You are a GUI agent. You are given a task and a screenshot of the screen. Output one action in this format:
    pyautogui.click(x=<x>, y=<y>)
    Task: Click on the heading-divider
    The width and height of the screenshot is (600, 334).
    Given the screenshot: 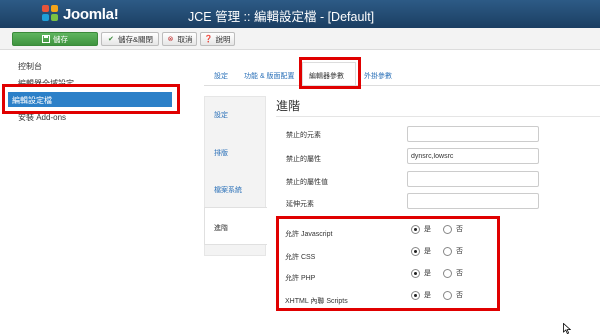 What is the action you would take?
    pyautogui.click(x=438, y=116)
    